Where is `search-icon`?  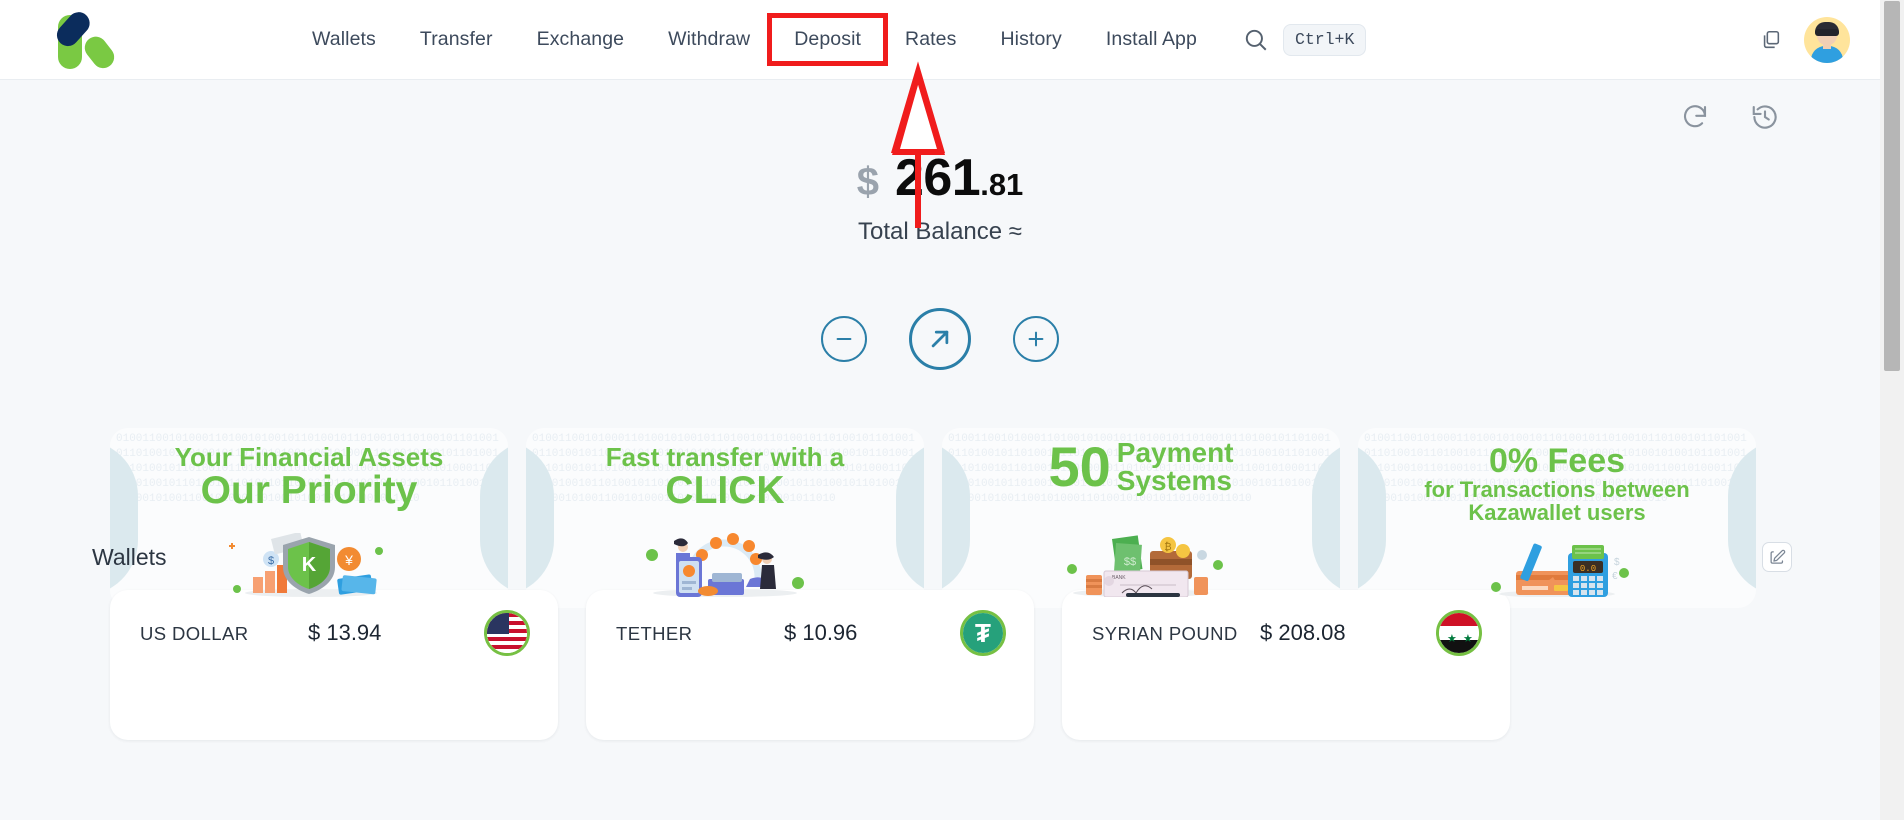 search-icon is located at coordinates (1256, 40).